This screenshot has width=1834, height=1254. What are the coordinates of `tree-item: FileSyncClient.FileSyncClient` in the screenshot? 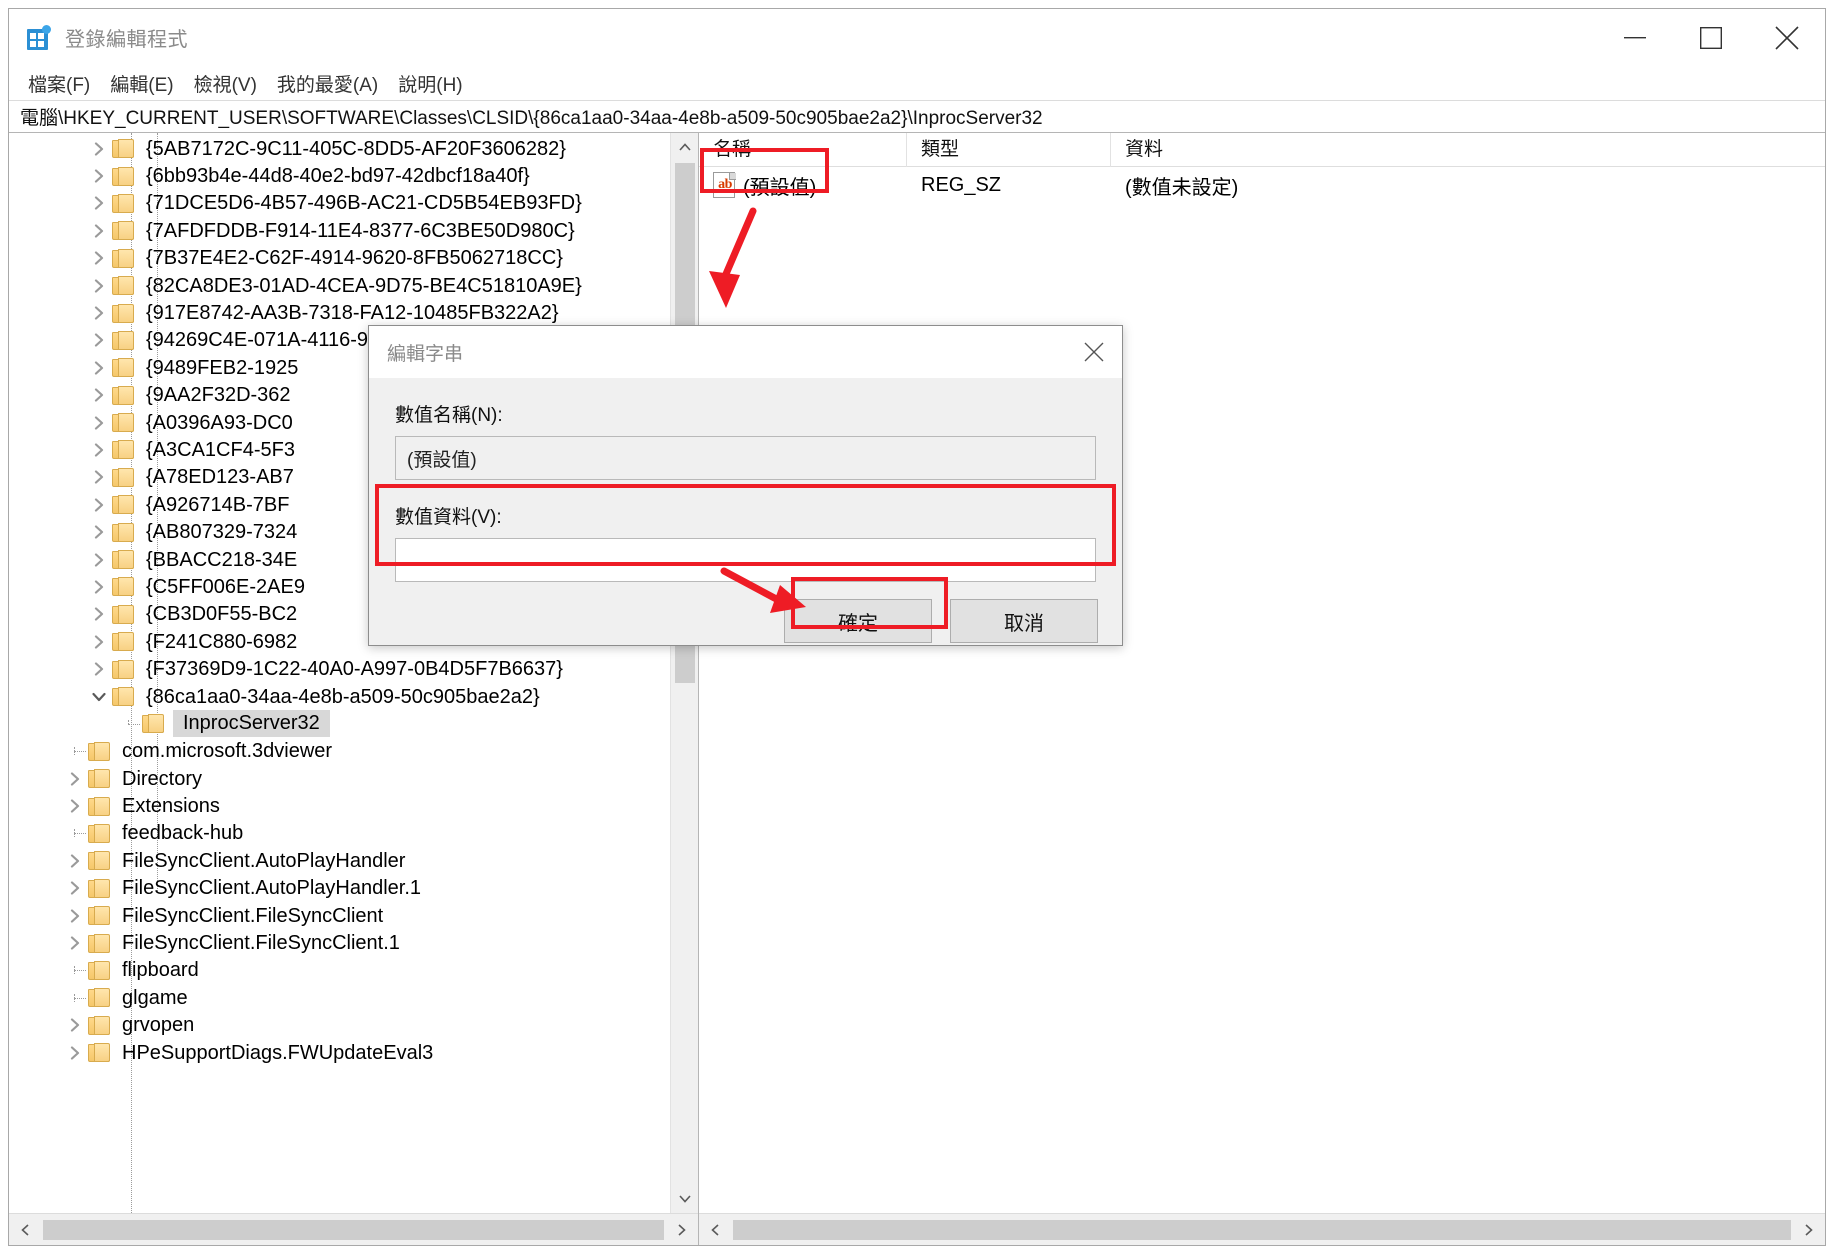 It's located at (353, 915).